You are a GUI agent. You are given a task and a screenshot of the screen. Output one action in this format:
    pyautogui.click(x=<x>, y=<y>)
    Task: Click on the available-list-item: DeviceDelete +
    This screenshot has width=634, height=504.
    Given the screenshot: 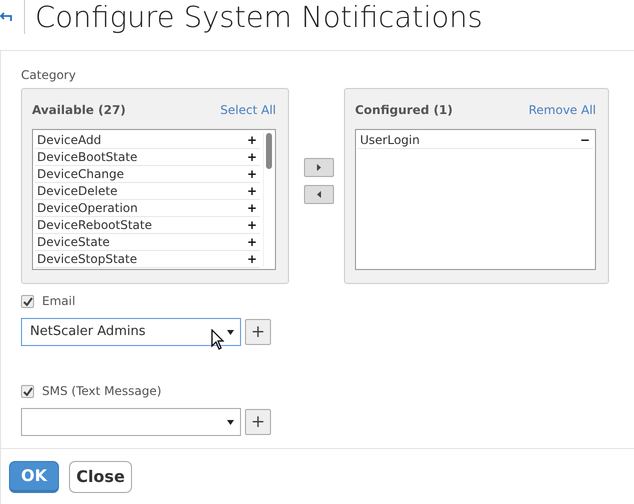 What is the action you would take?
    pyautogui.click(x=147, y=191)
    